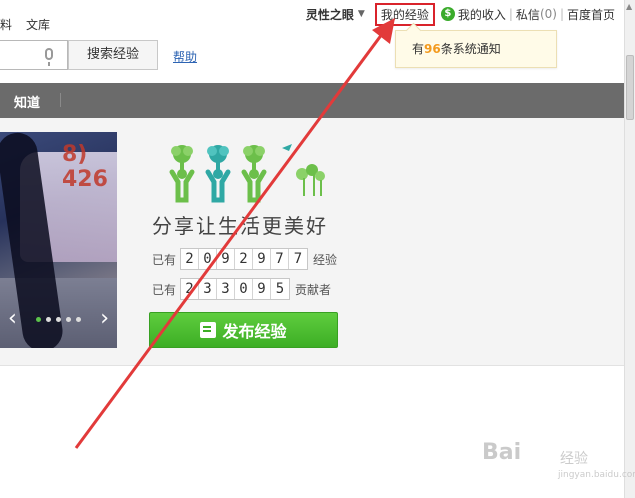 This screenshot has height=498, width=635. I want to click on user-bar: 灵性之眼 ▼ 我的经验 $ 我的收入 | 私信 (0) | 百度首页, so click(460, 14).